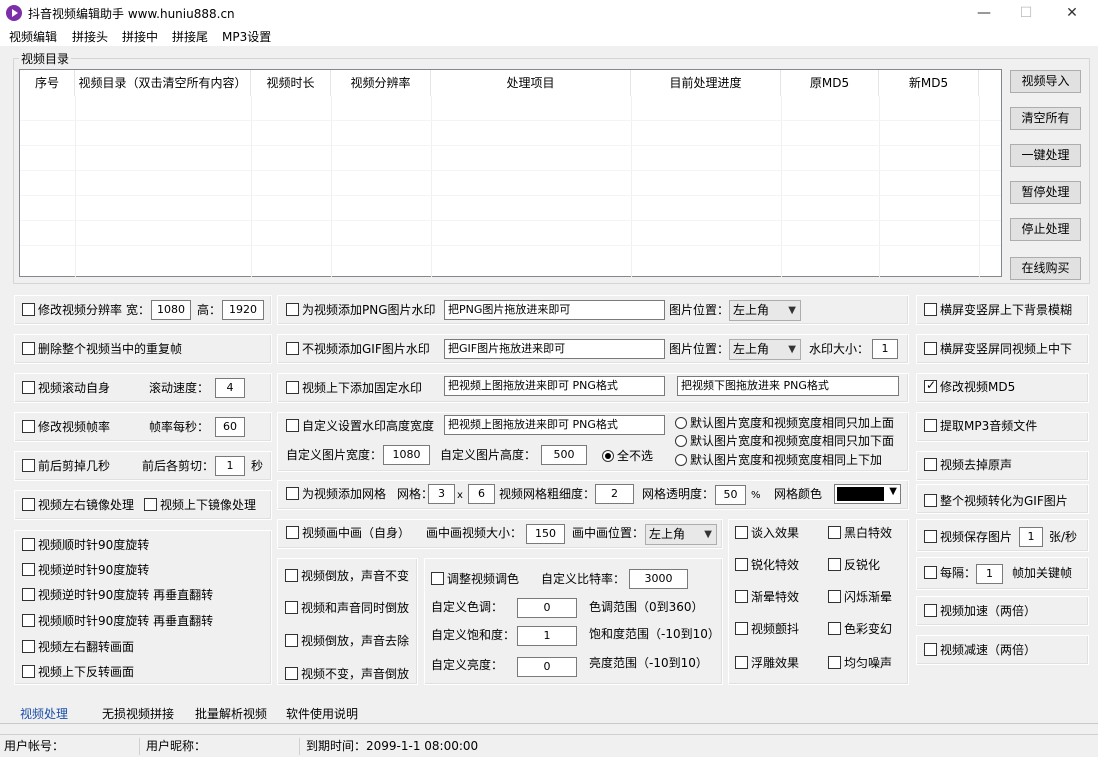 The height and width of the screenshot is (757, 1098). What do you see at coordinates (860, 597) in the screenshot?
I see `flicker-vignette-checkbox: 闪烁渐晕` at bounding box center [860, 597].